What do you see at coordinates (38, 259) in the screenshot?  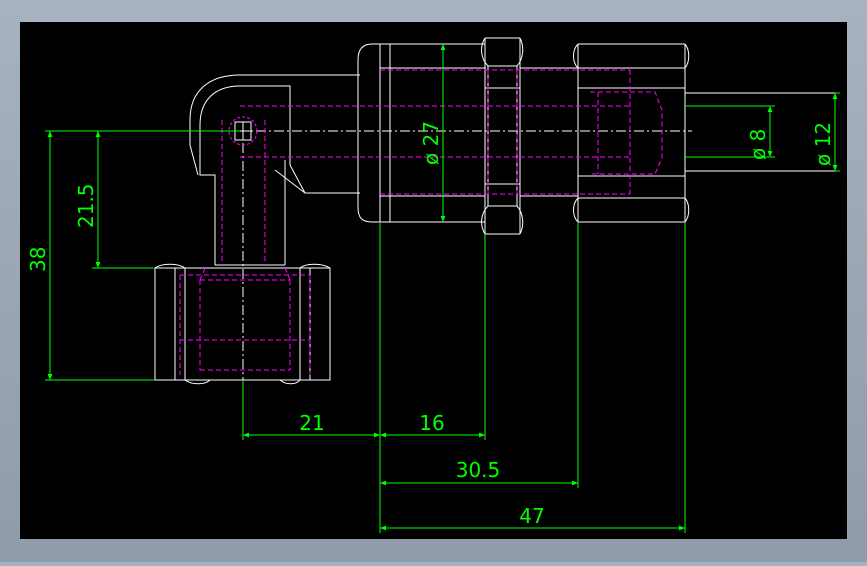 I see `dim-height-38: 38` at bounding box center [38, 259].